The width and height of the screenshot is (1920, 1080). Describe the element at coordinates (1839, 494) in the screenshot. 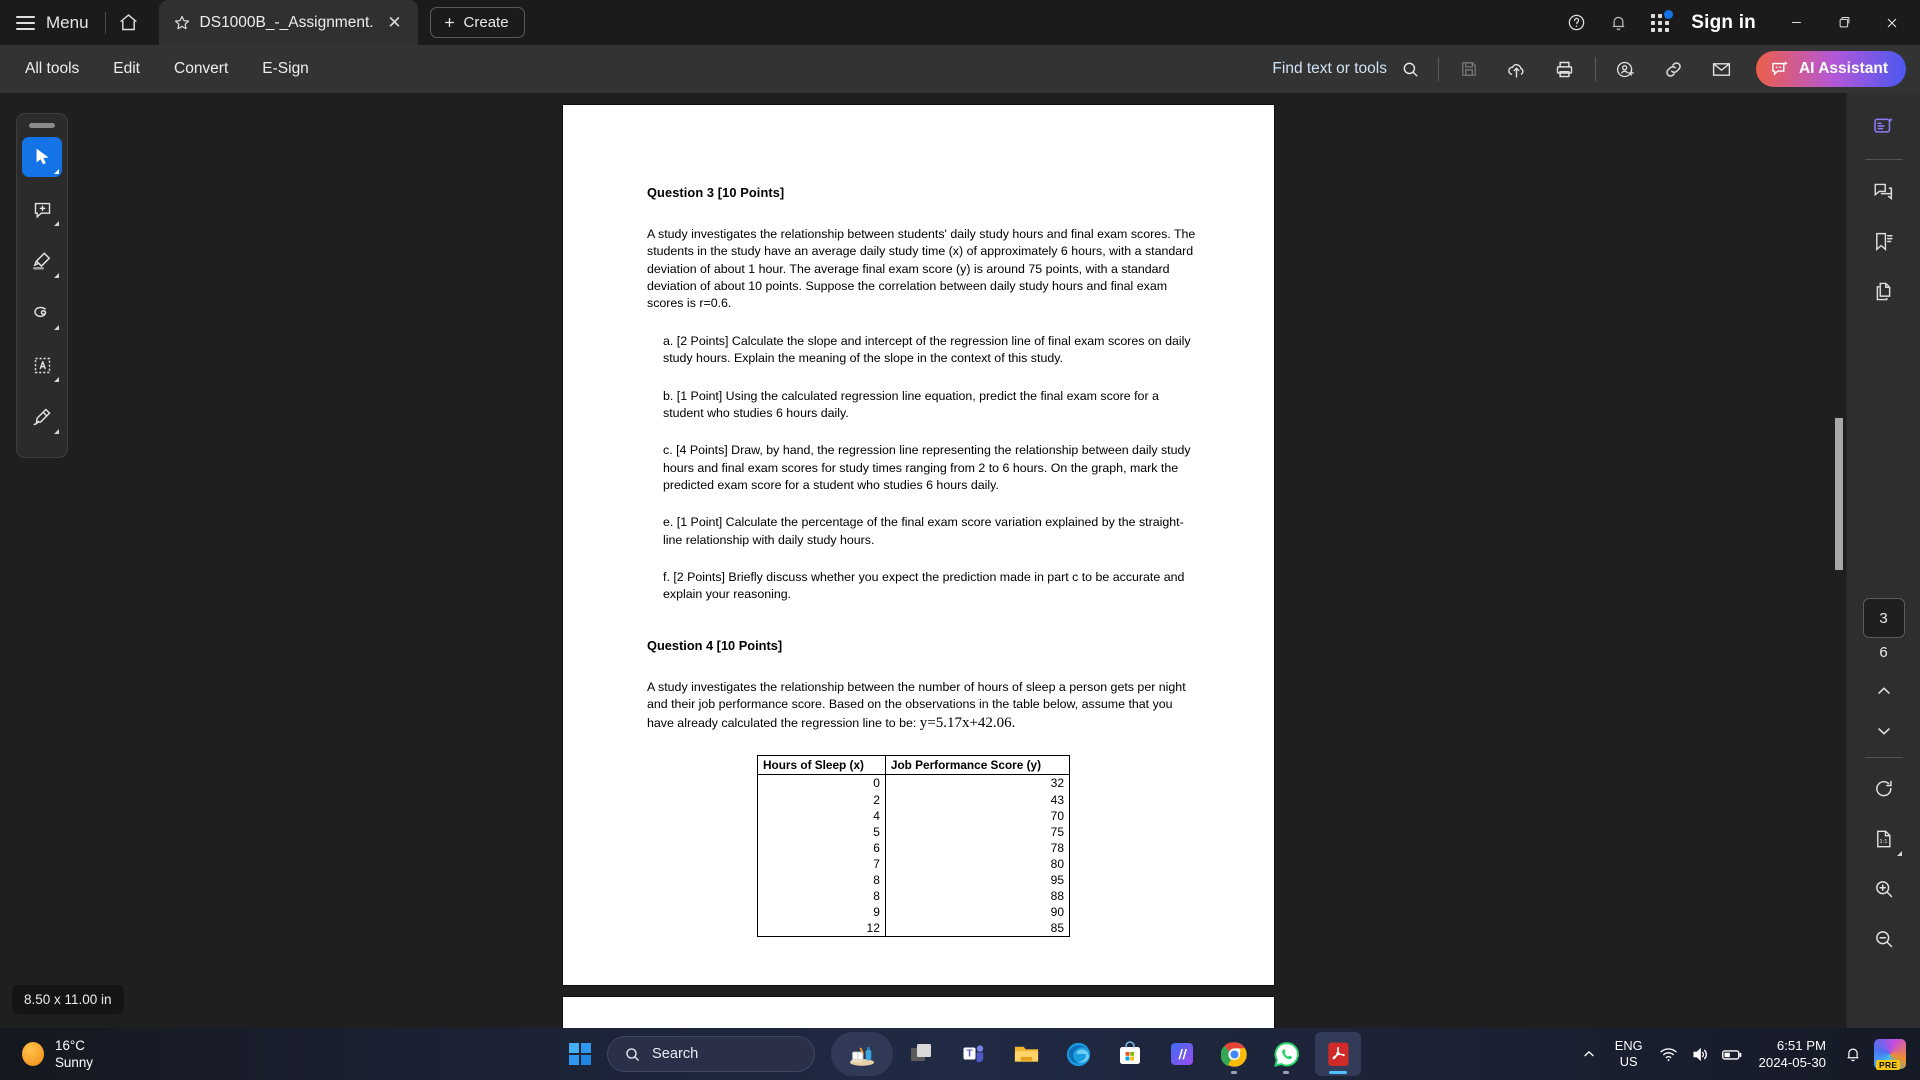

I see `scrollbar-thumb` at that location.